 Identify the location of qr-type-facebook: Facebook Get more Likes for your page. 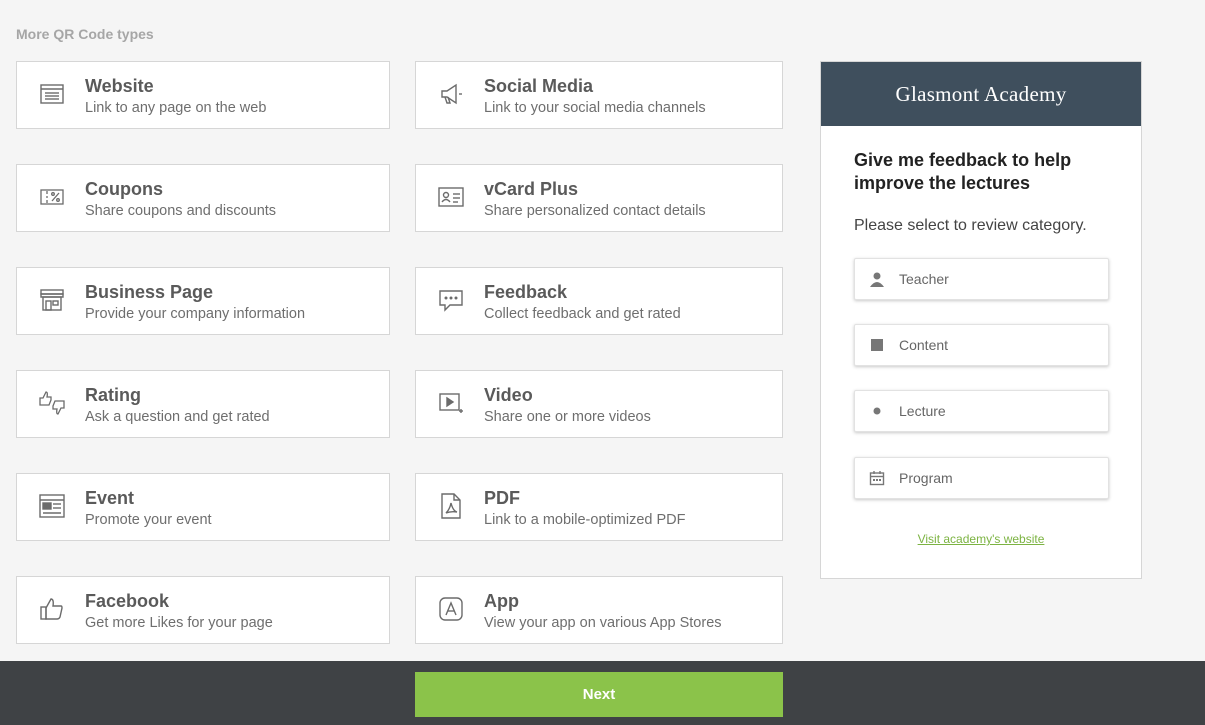
(203, 610).